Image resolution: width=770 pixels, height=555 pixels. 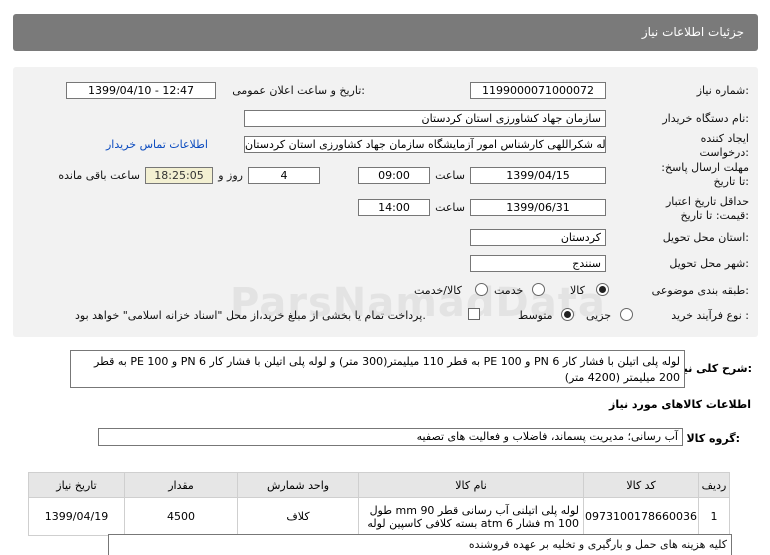 I want to click on process-option-minor: جزیی, so click(x=599, y=315).